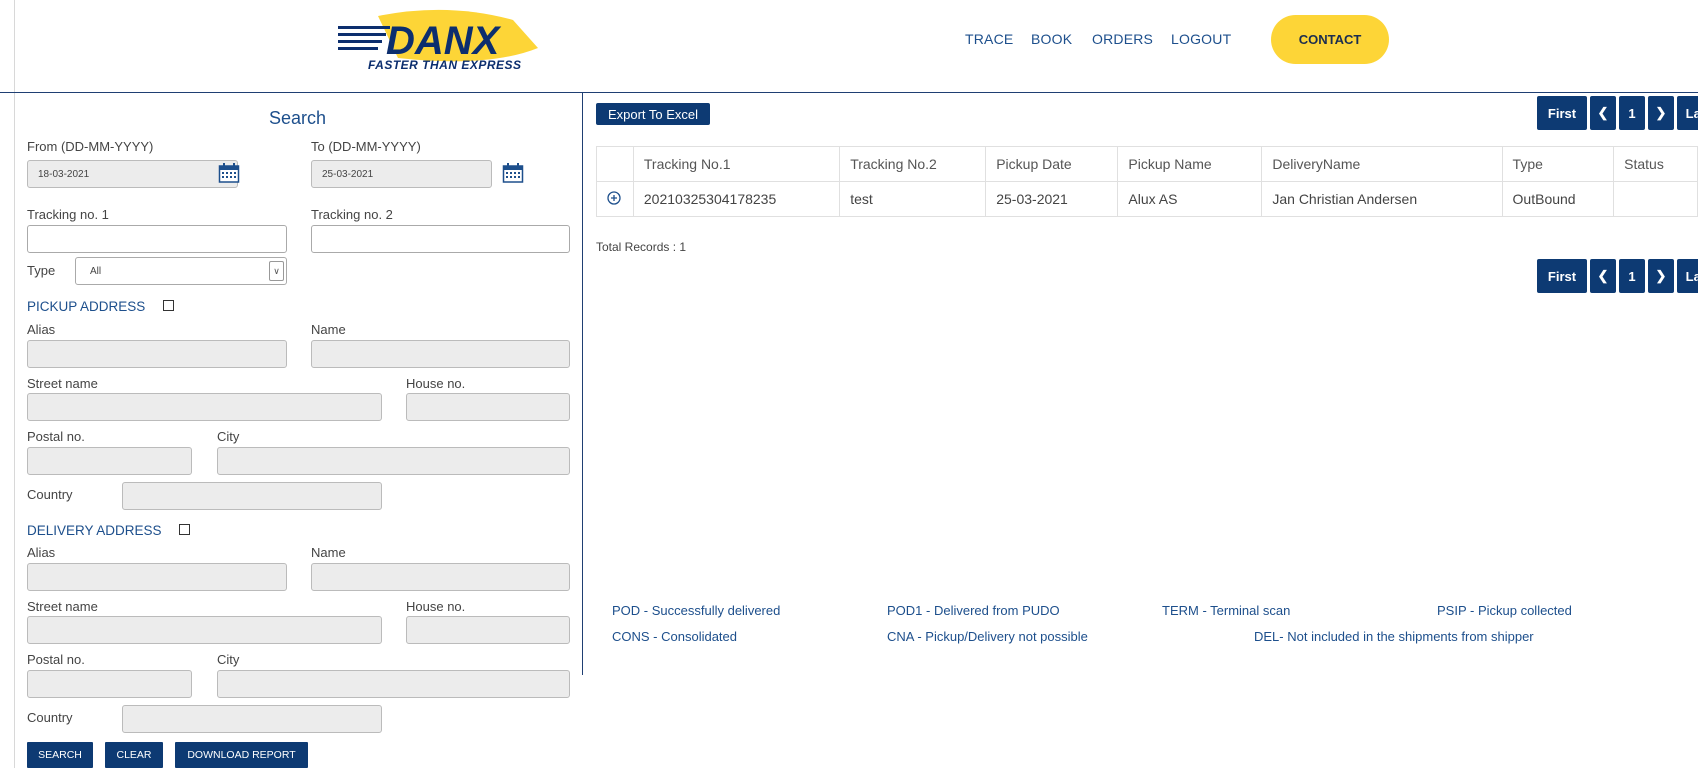 The image size is (1698, 768). What do you see at coordinates (60, 755) in the screenshot?
I see `search-button: SEARCH` at bounding box center [60, 755].